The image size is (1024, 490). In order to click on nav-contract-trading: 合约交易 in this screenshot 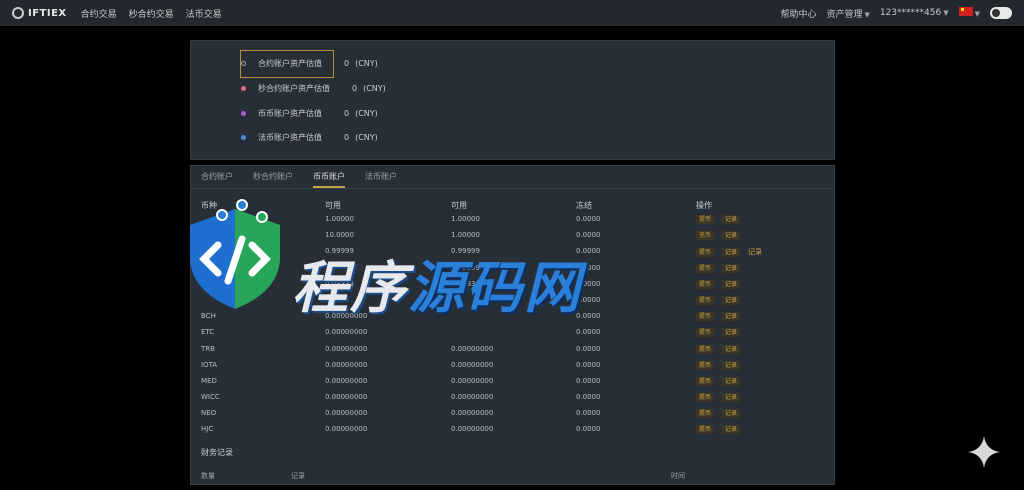, I will do `click(99, 13)`.